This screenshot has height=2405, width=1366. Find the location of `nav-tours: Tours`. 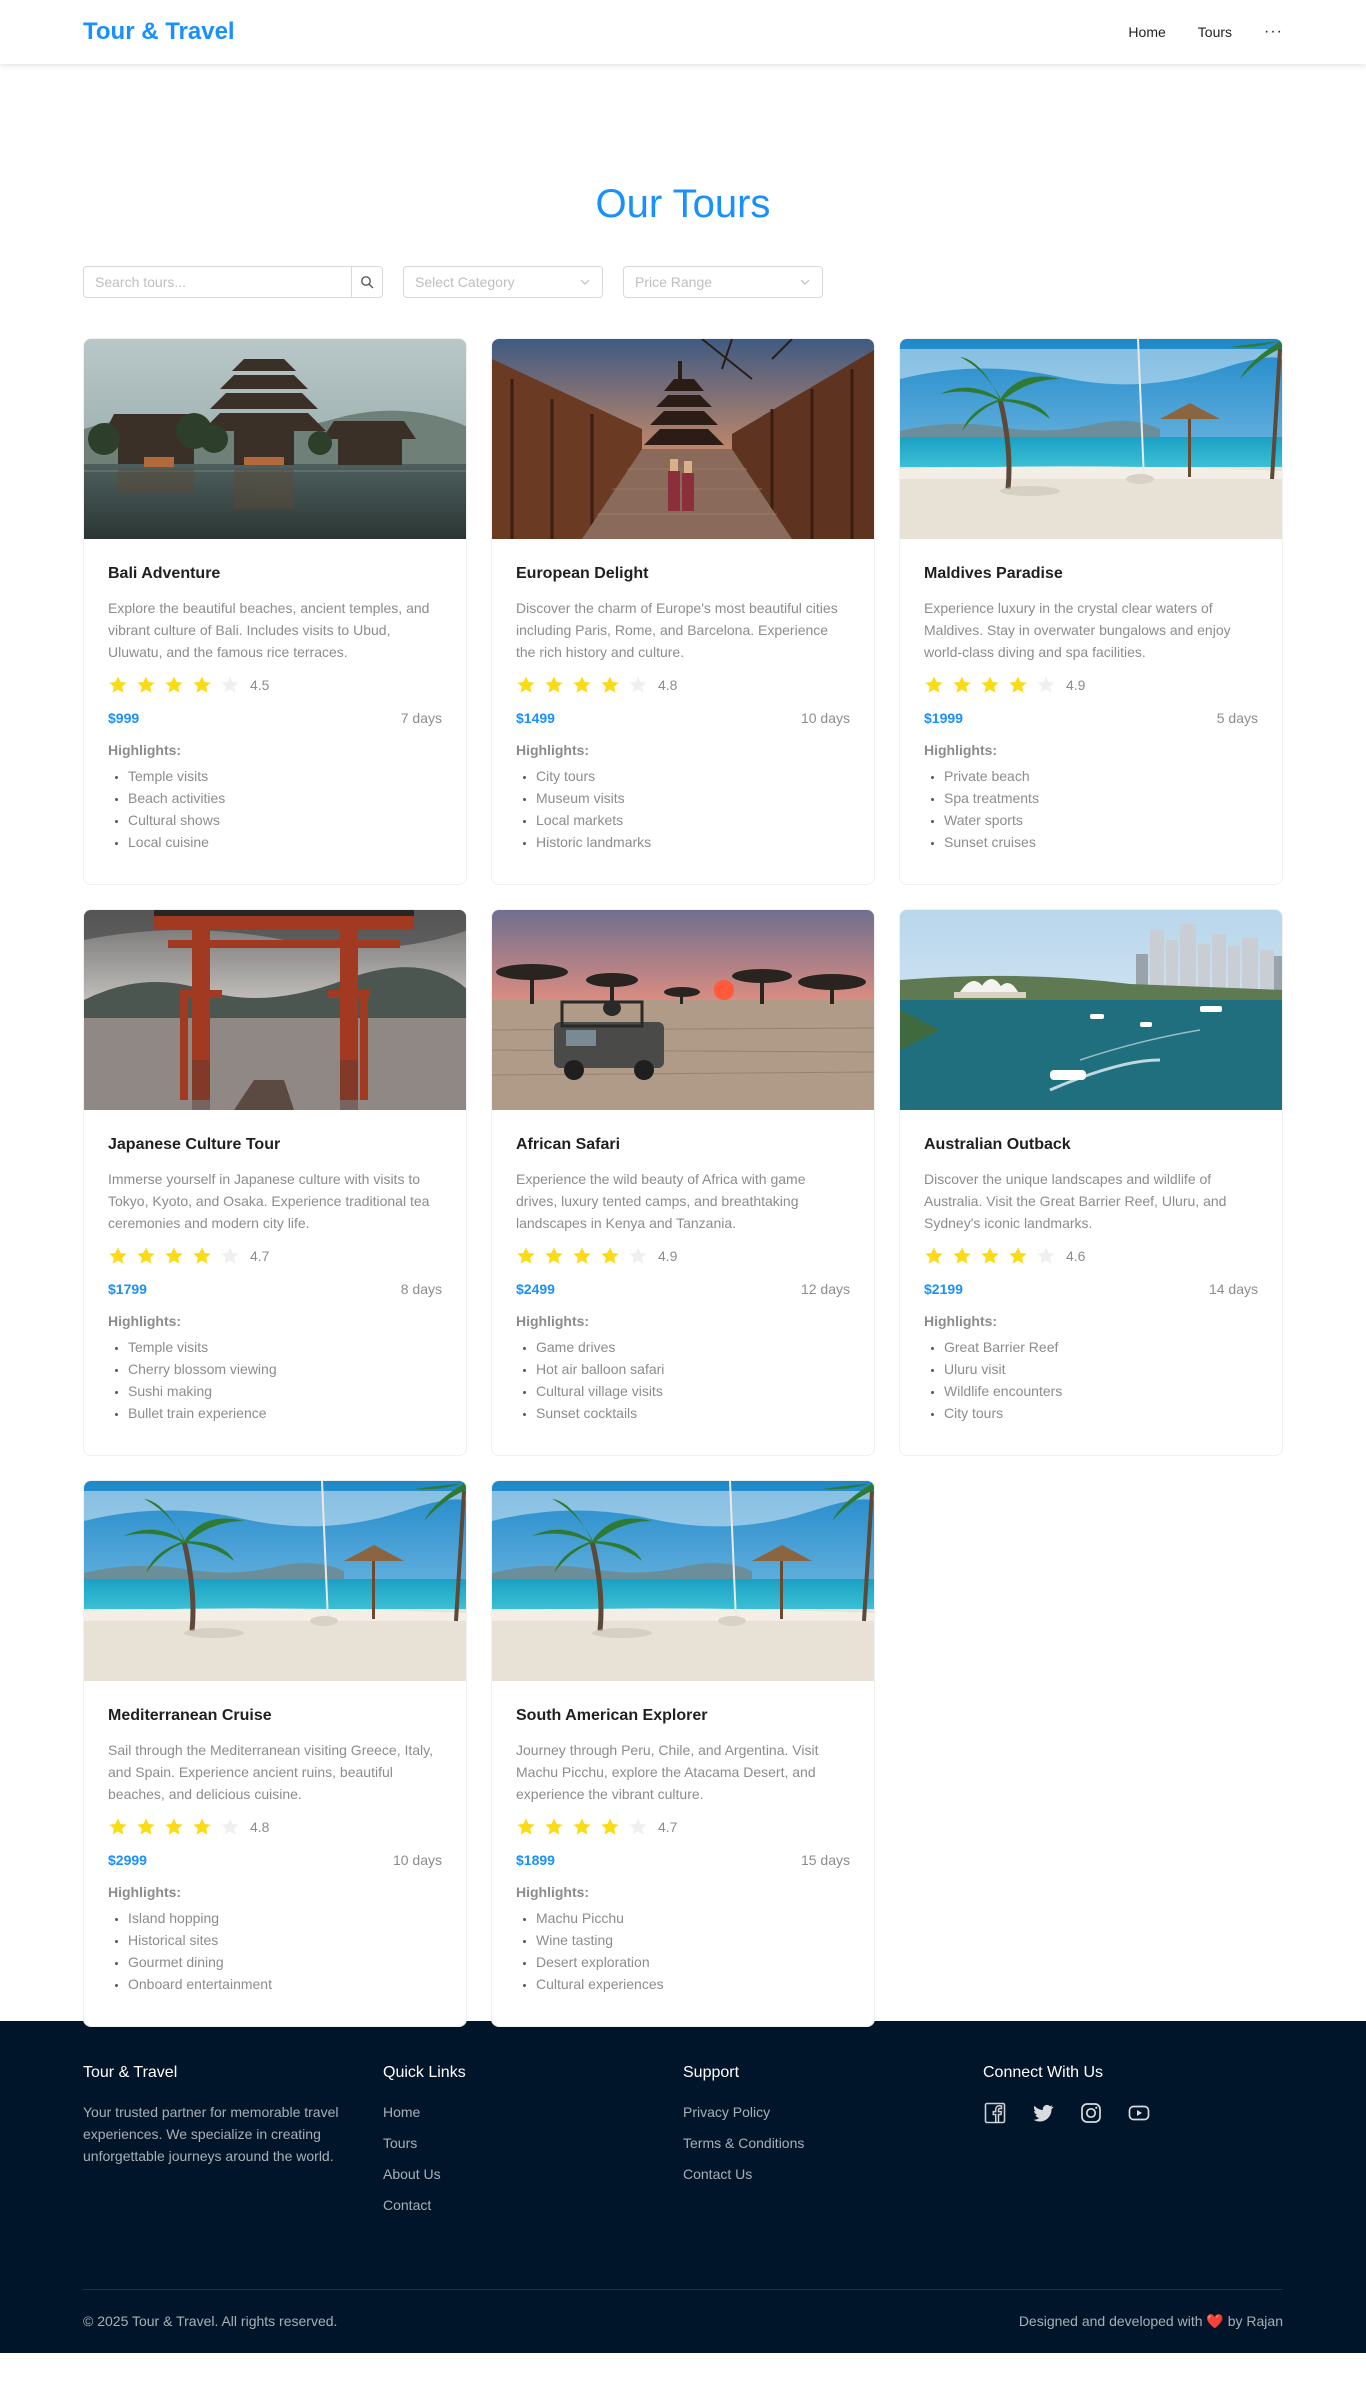

nav-tours: Tours is located at coordinates (1215, 32).